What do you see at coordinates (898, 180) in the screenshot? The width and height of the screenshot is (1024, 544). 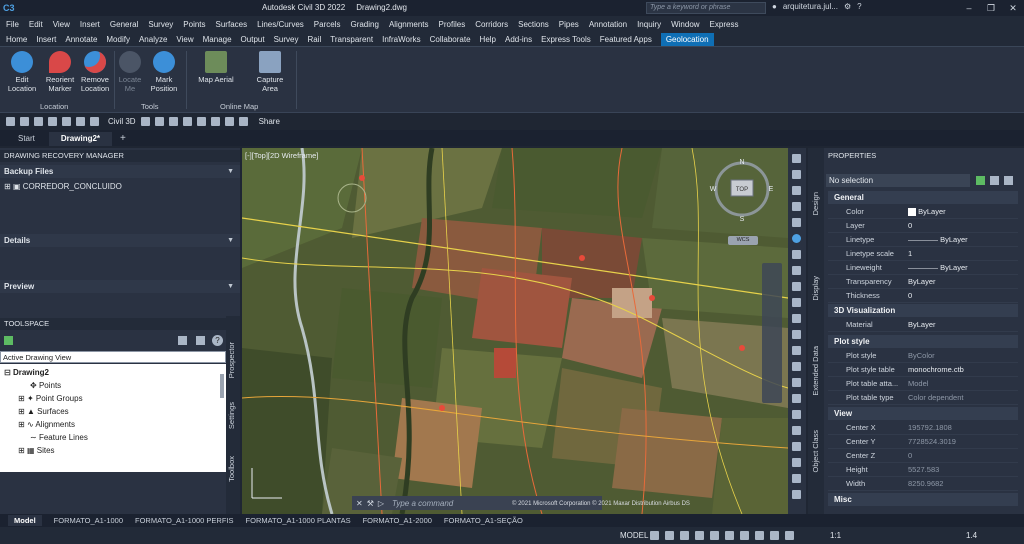 I see `selection-dropdown: No selection` at bounding box center [898, 180].